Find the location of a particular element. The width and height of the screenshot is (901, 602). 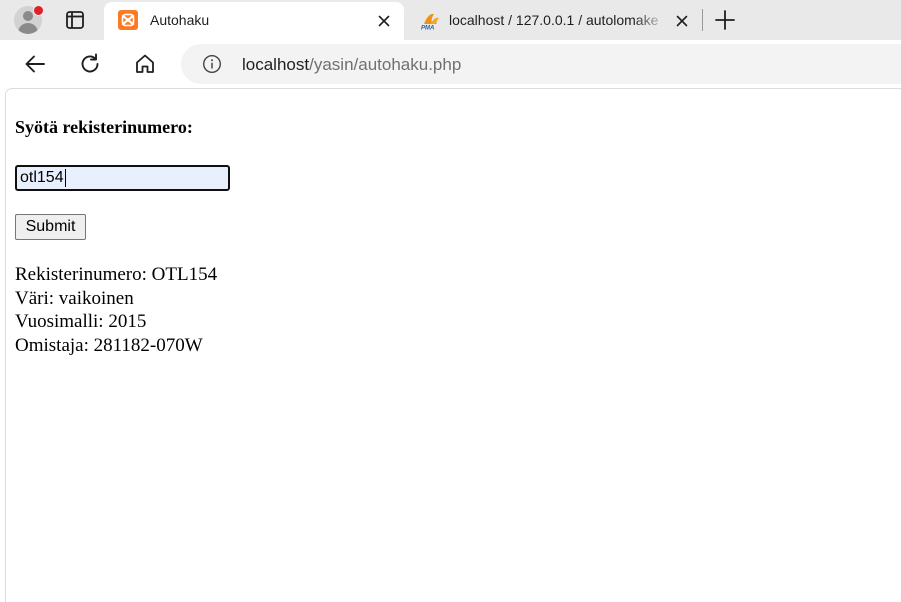

xampp-icon is located at coordinates (128, 20).